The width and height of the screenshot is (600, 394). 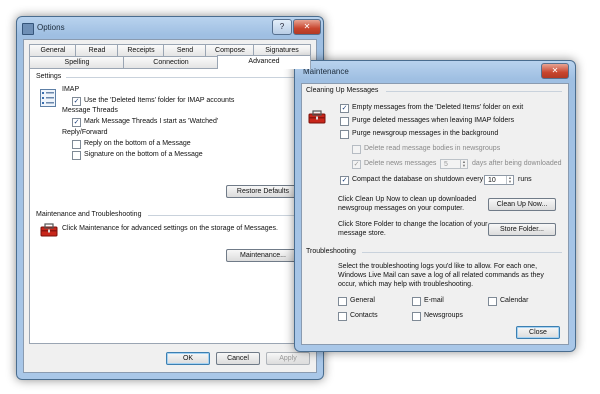 What do you see at coordinates (344, 108) in the screenshot?
I see `empty-deleted-checkbox: ✓` at bounding box center [344, 108].